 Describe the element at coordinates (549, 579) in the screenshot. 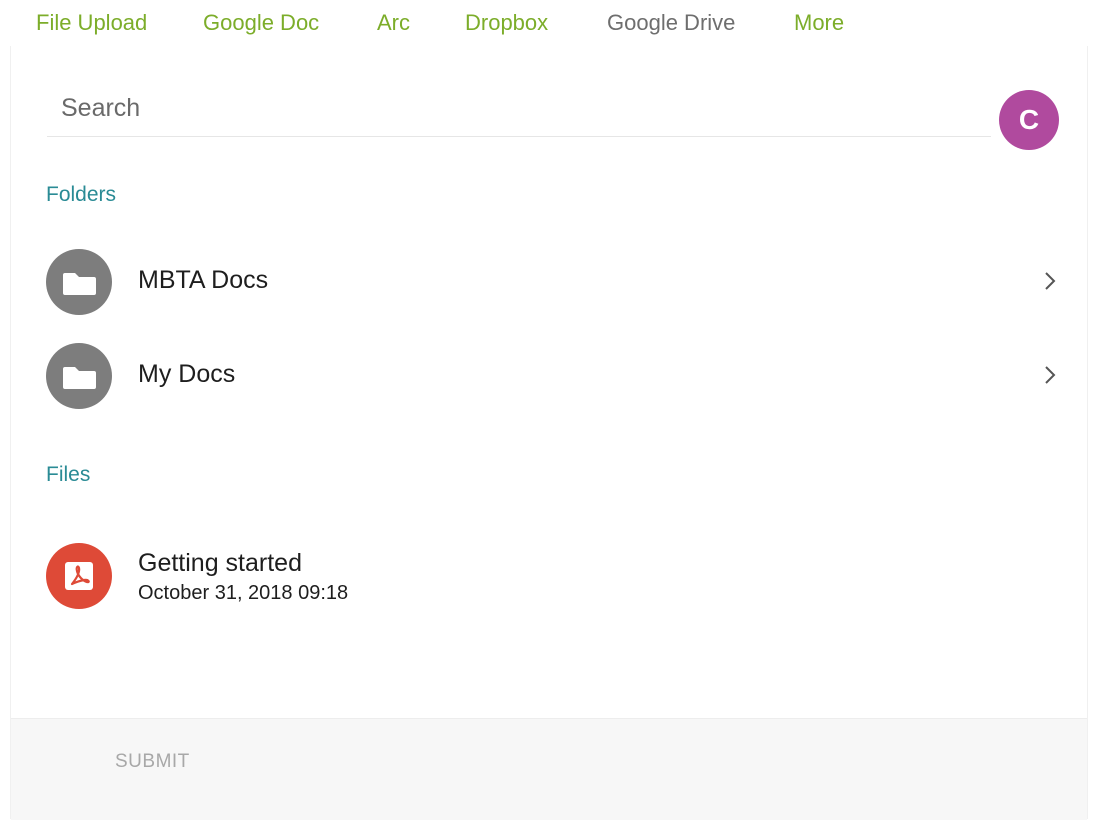

I see `file-row: Getting started October 31, 2018 09:18` at that location.